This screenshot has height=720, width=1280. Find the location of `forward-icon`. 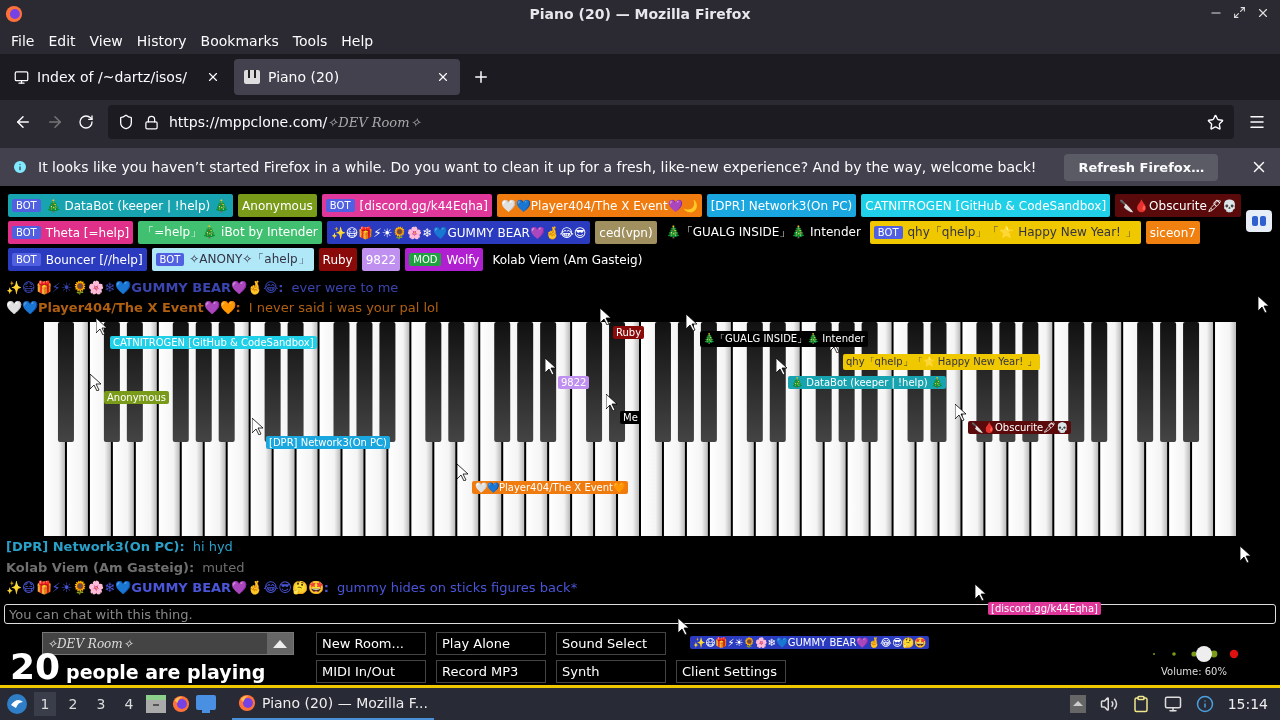

forward-icon is located at coordinates (55, 122).